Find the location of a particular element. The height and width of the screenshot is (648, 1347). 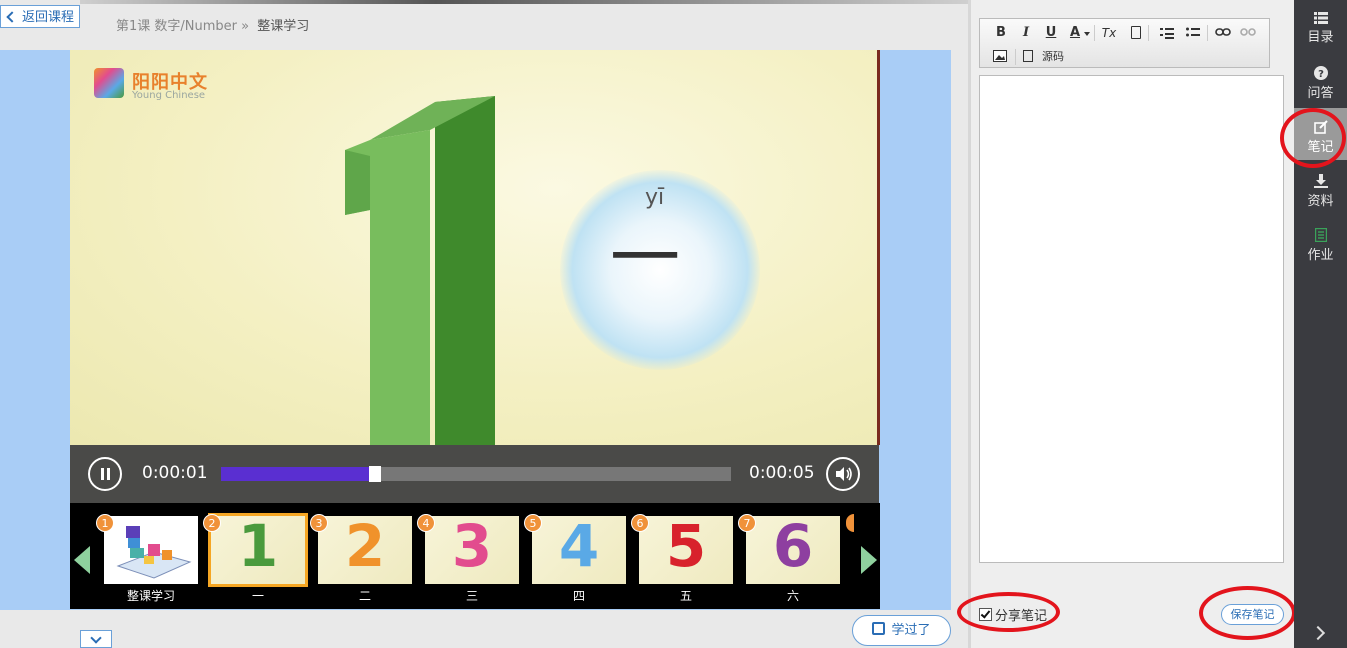

homework-icon is located at coordinates (1320, 235).